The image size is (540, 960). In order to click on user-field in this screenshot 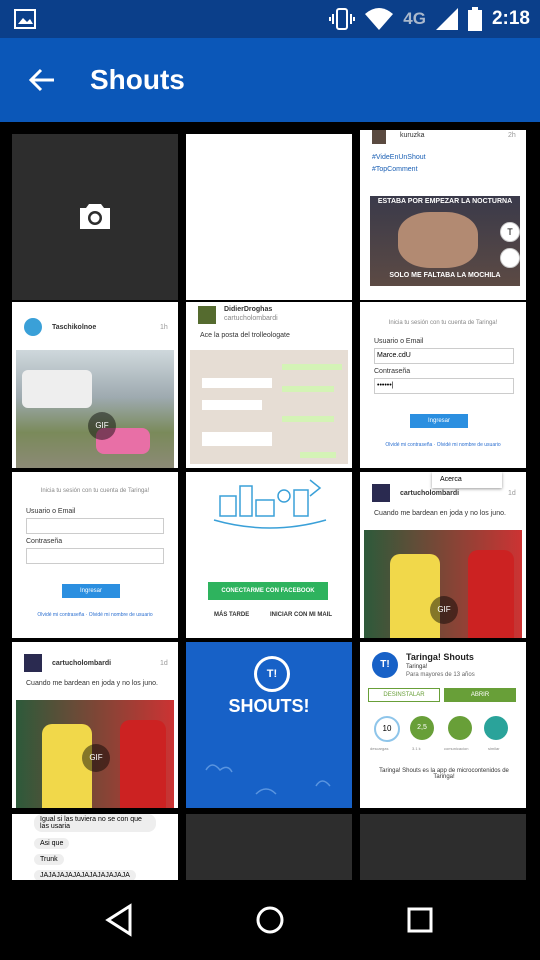, I will do `click(95, 526)`.